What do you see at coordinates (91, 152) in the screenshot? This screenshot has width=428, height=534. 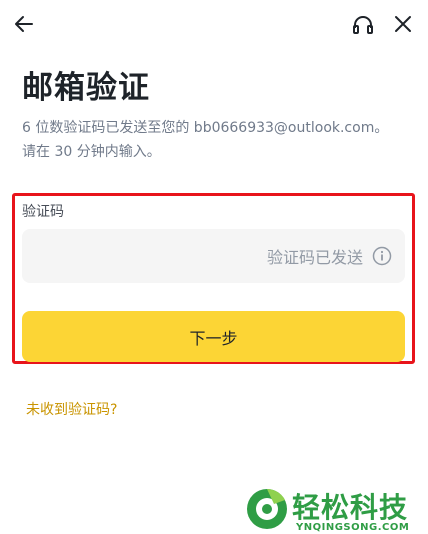 I see `description-line-2: 请在 30 分钟内输入。` at bounding box center [91, 152].